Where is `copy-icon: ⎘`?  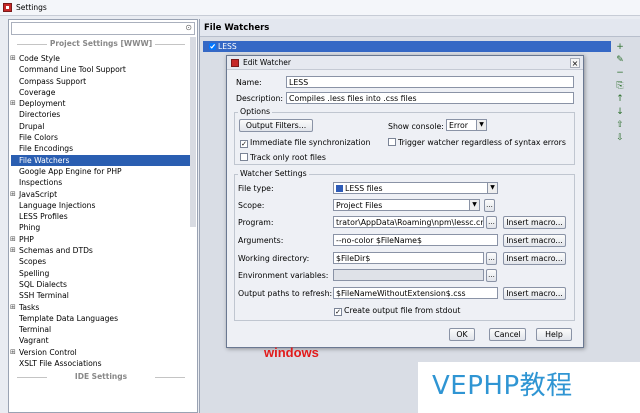 copy-icon: ⎘ is located at coordinates (620, 86).